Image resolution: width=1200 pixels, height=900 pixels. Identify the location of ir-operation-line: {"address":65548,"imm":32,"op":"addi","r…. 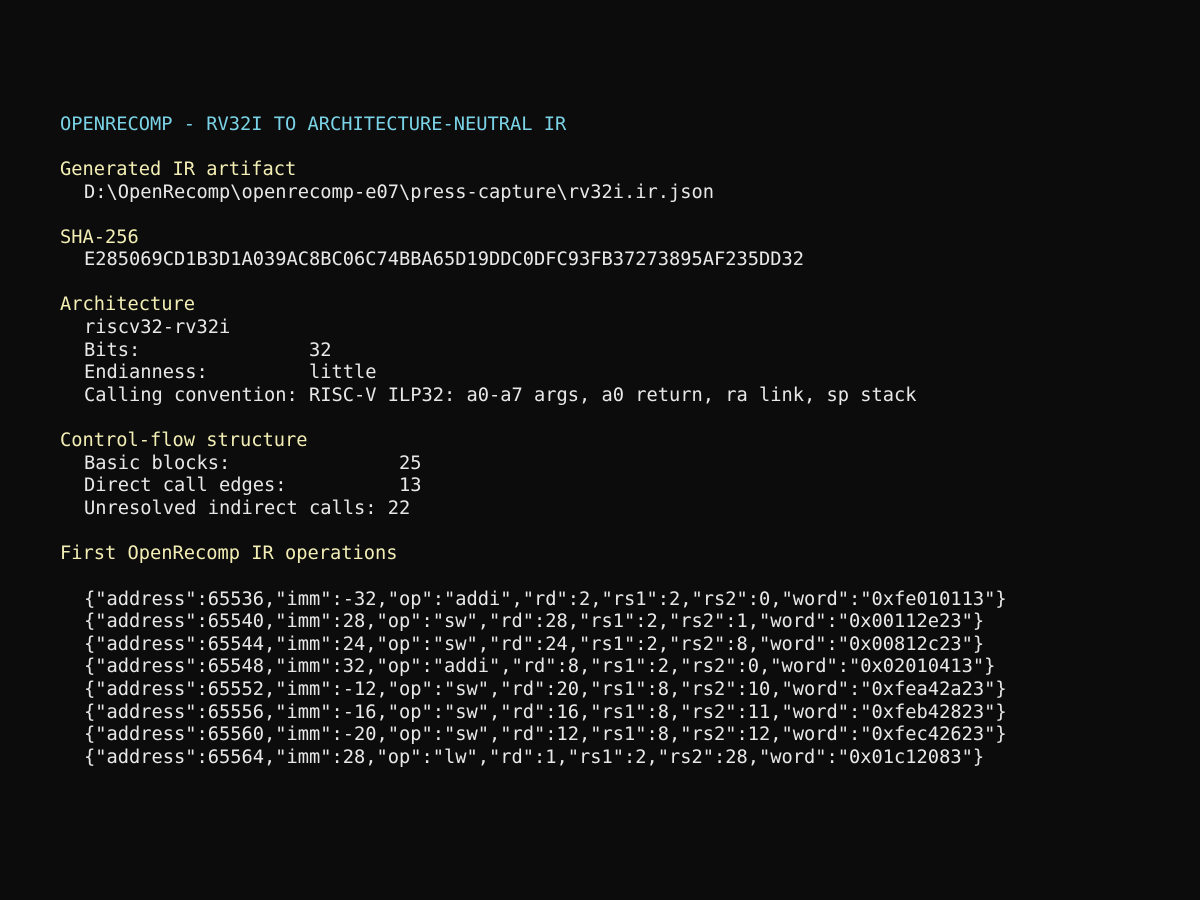
(540, 666).